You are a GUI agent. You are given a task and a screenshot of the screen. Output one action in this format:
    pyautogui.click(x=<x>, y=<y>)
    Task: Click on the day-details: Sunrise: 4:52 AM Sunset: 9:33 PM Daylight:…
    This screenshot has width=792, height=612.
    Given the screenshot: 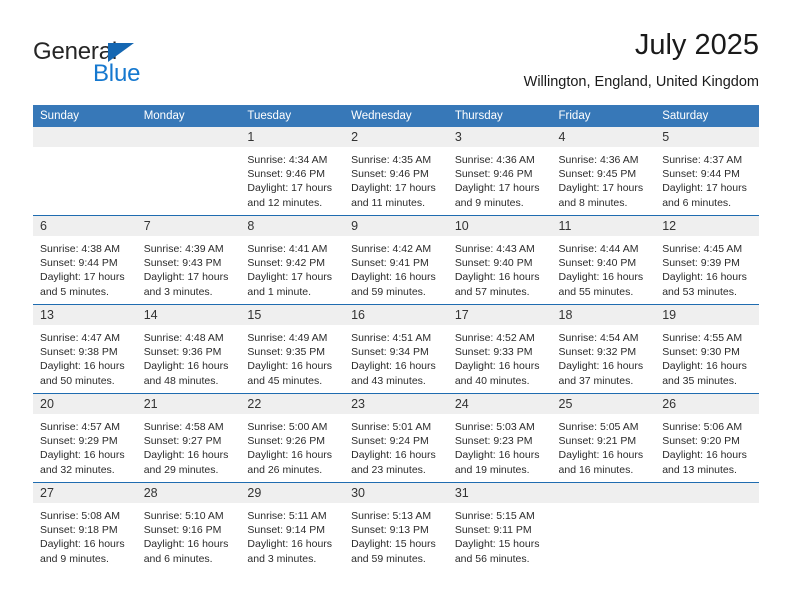 What is the action you would take?
    pyautogui.click(x=500, y=356)
    